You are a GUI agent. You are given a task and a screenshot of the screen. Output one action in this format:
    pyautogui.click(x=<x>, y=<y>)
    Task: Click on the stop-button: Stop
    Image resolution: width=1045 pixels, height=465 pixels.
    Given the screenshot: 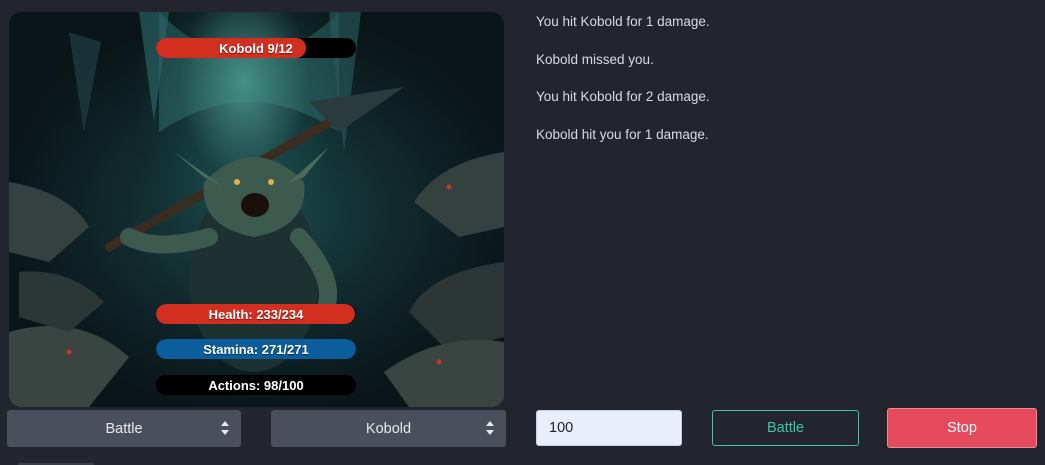 What is the action you would take?
    pyautogui.click(x=962, y=428)
    